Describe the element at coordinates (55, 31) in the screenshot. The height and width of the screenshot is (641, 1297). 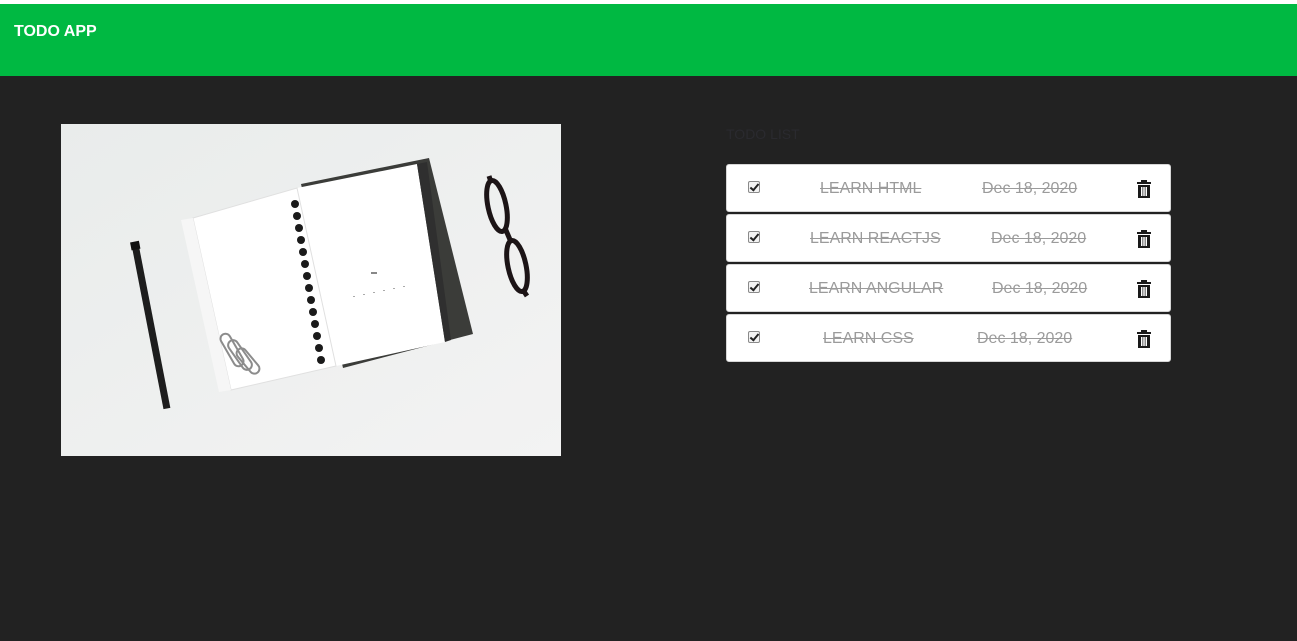
I see `app-title: TODO APP` at that location.